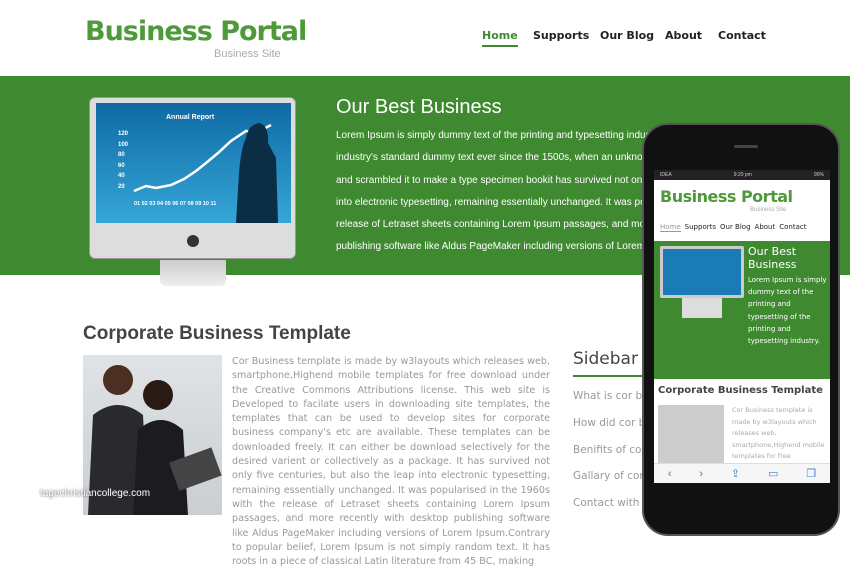 This screenshot has width=850, height=569. I want to click on phone-status-bar: IDEA 9:20 pm 90%, so click(742, 175).